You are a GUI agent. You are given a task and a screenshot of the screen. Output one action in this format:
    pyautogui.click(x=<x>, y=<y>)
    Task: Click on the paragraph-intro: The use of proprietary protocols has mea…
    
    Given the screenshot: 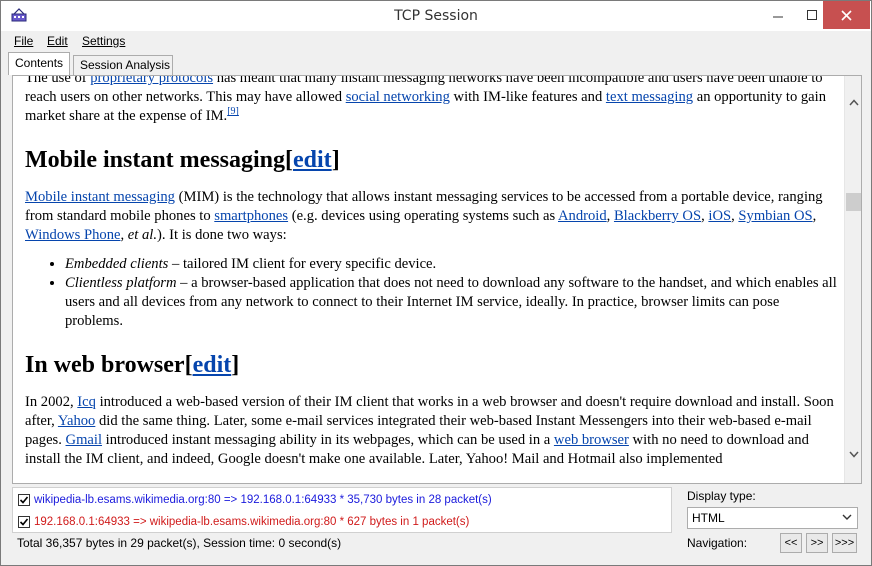 What is the action you would take?
    pyautogui.click(x=431, y=100)
    